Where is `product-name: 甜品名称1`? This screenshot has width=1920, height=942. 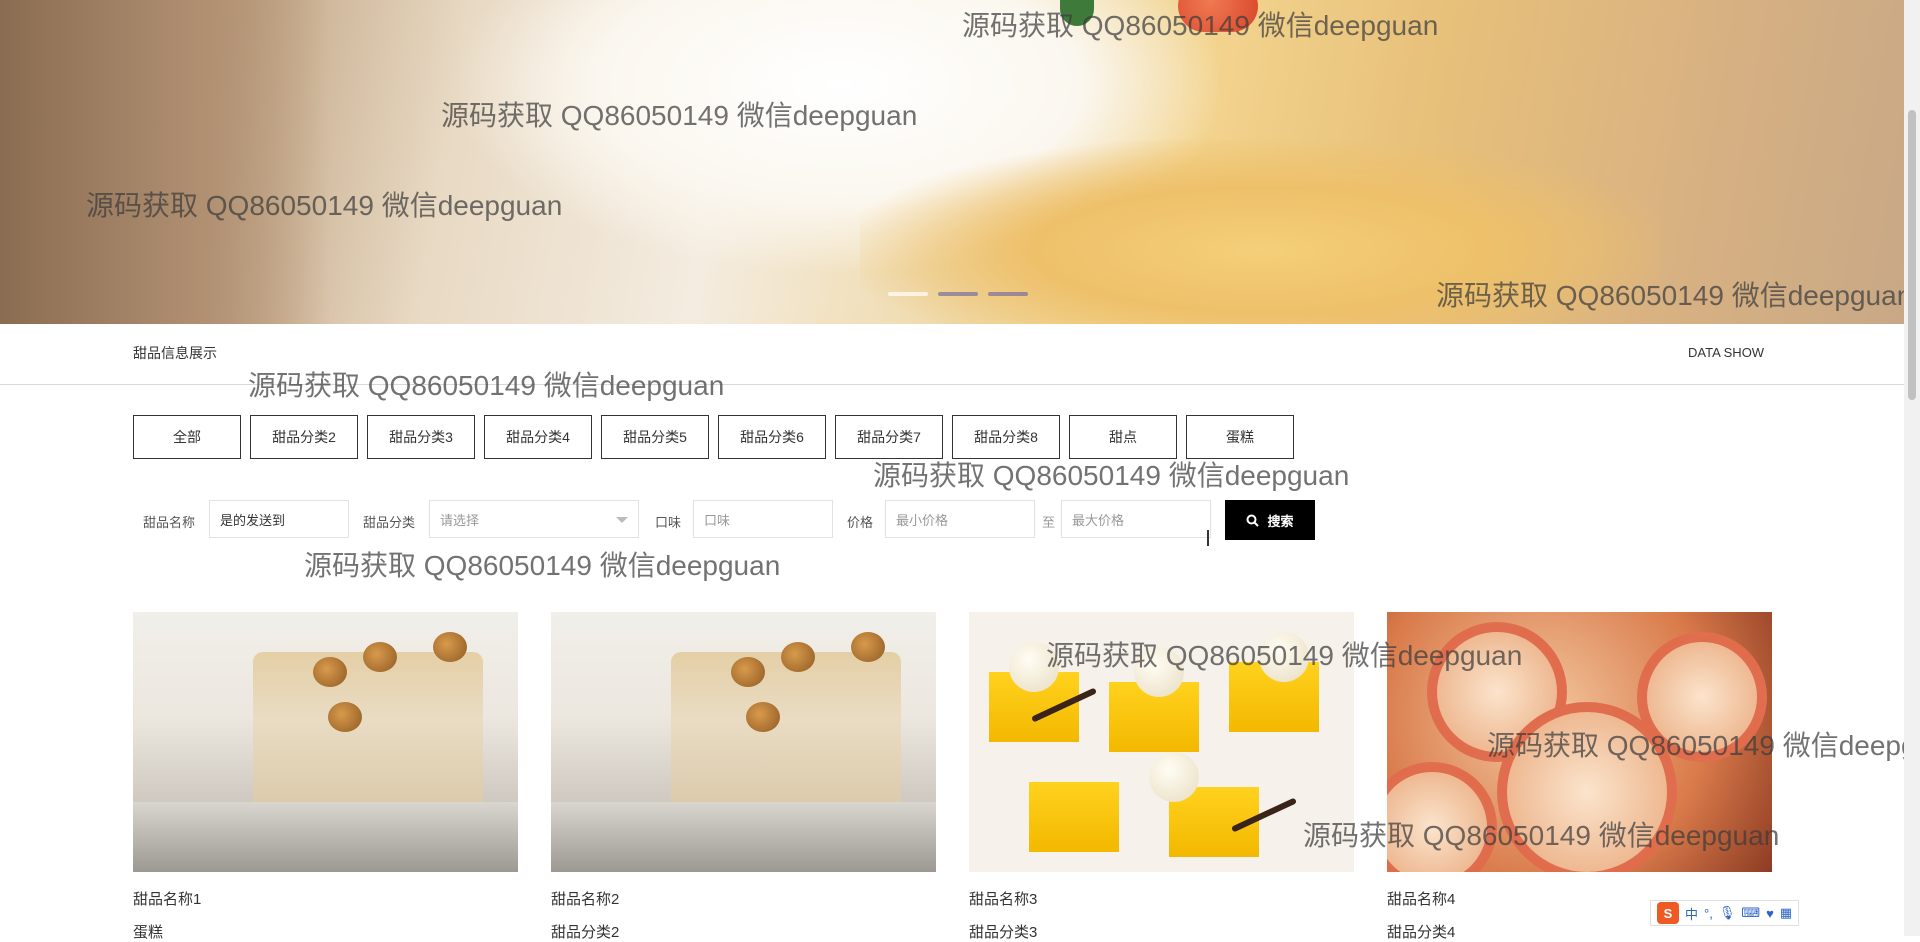
product-name: 甜品名称1 is located at coordinates (325, 898).